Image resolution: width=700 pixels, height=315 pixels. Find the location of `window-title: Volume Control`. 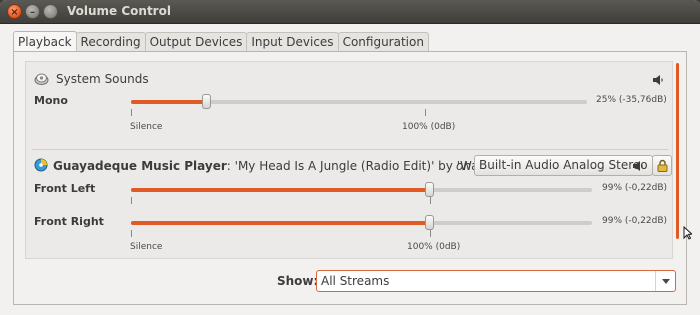

window-title: Volume Control is located at coordinates (119, 11).